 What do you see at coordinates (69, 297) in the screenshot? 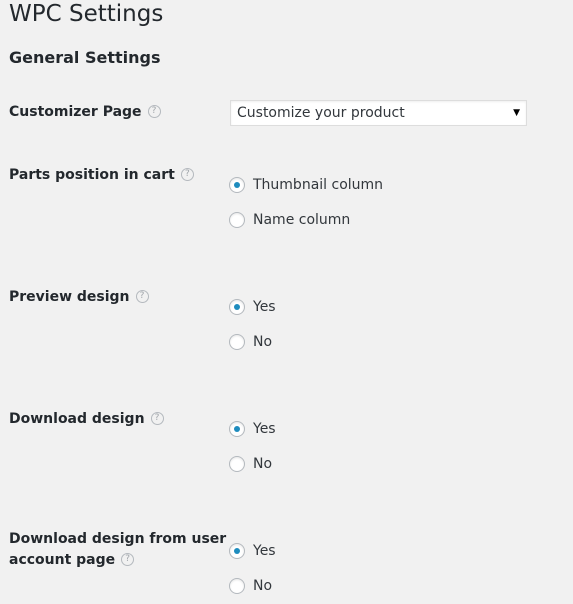
I see `preview-design-label-text: Preview design` at bounding box center [69, 297].